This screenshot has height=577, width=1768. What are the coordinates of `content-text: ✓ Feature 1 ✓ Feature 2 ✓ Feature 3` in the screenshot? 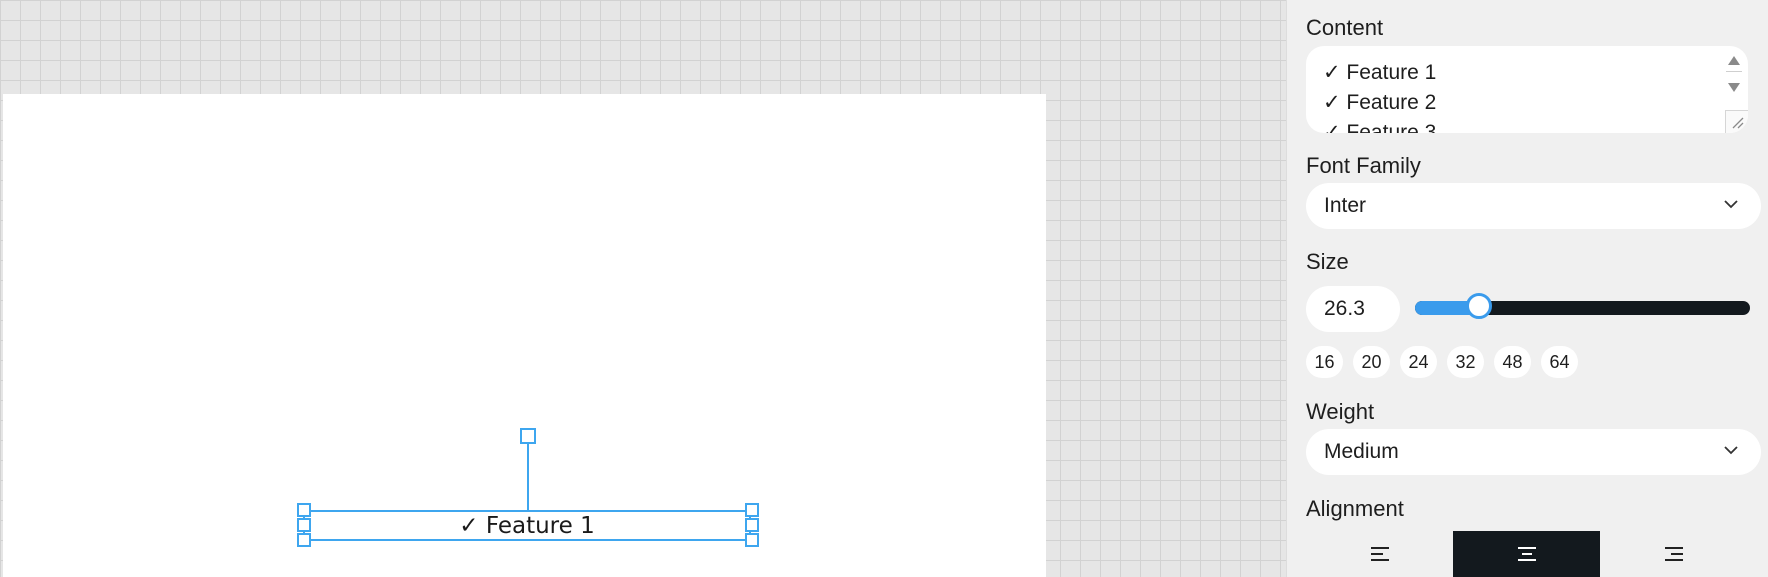 It's located at (1379, 95).